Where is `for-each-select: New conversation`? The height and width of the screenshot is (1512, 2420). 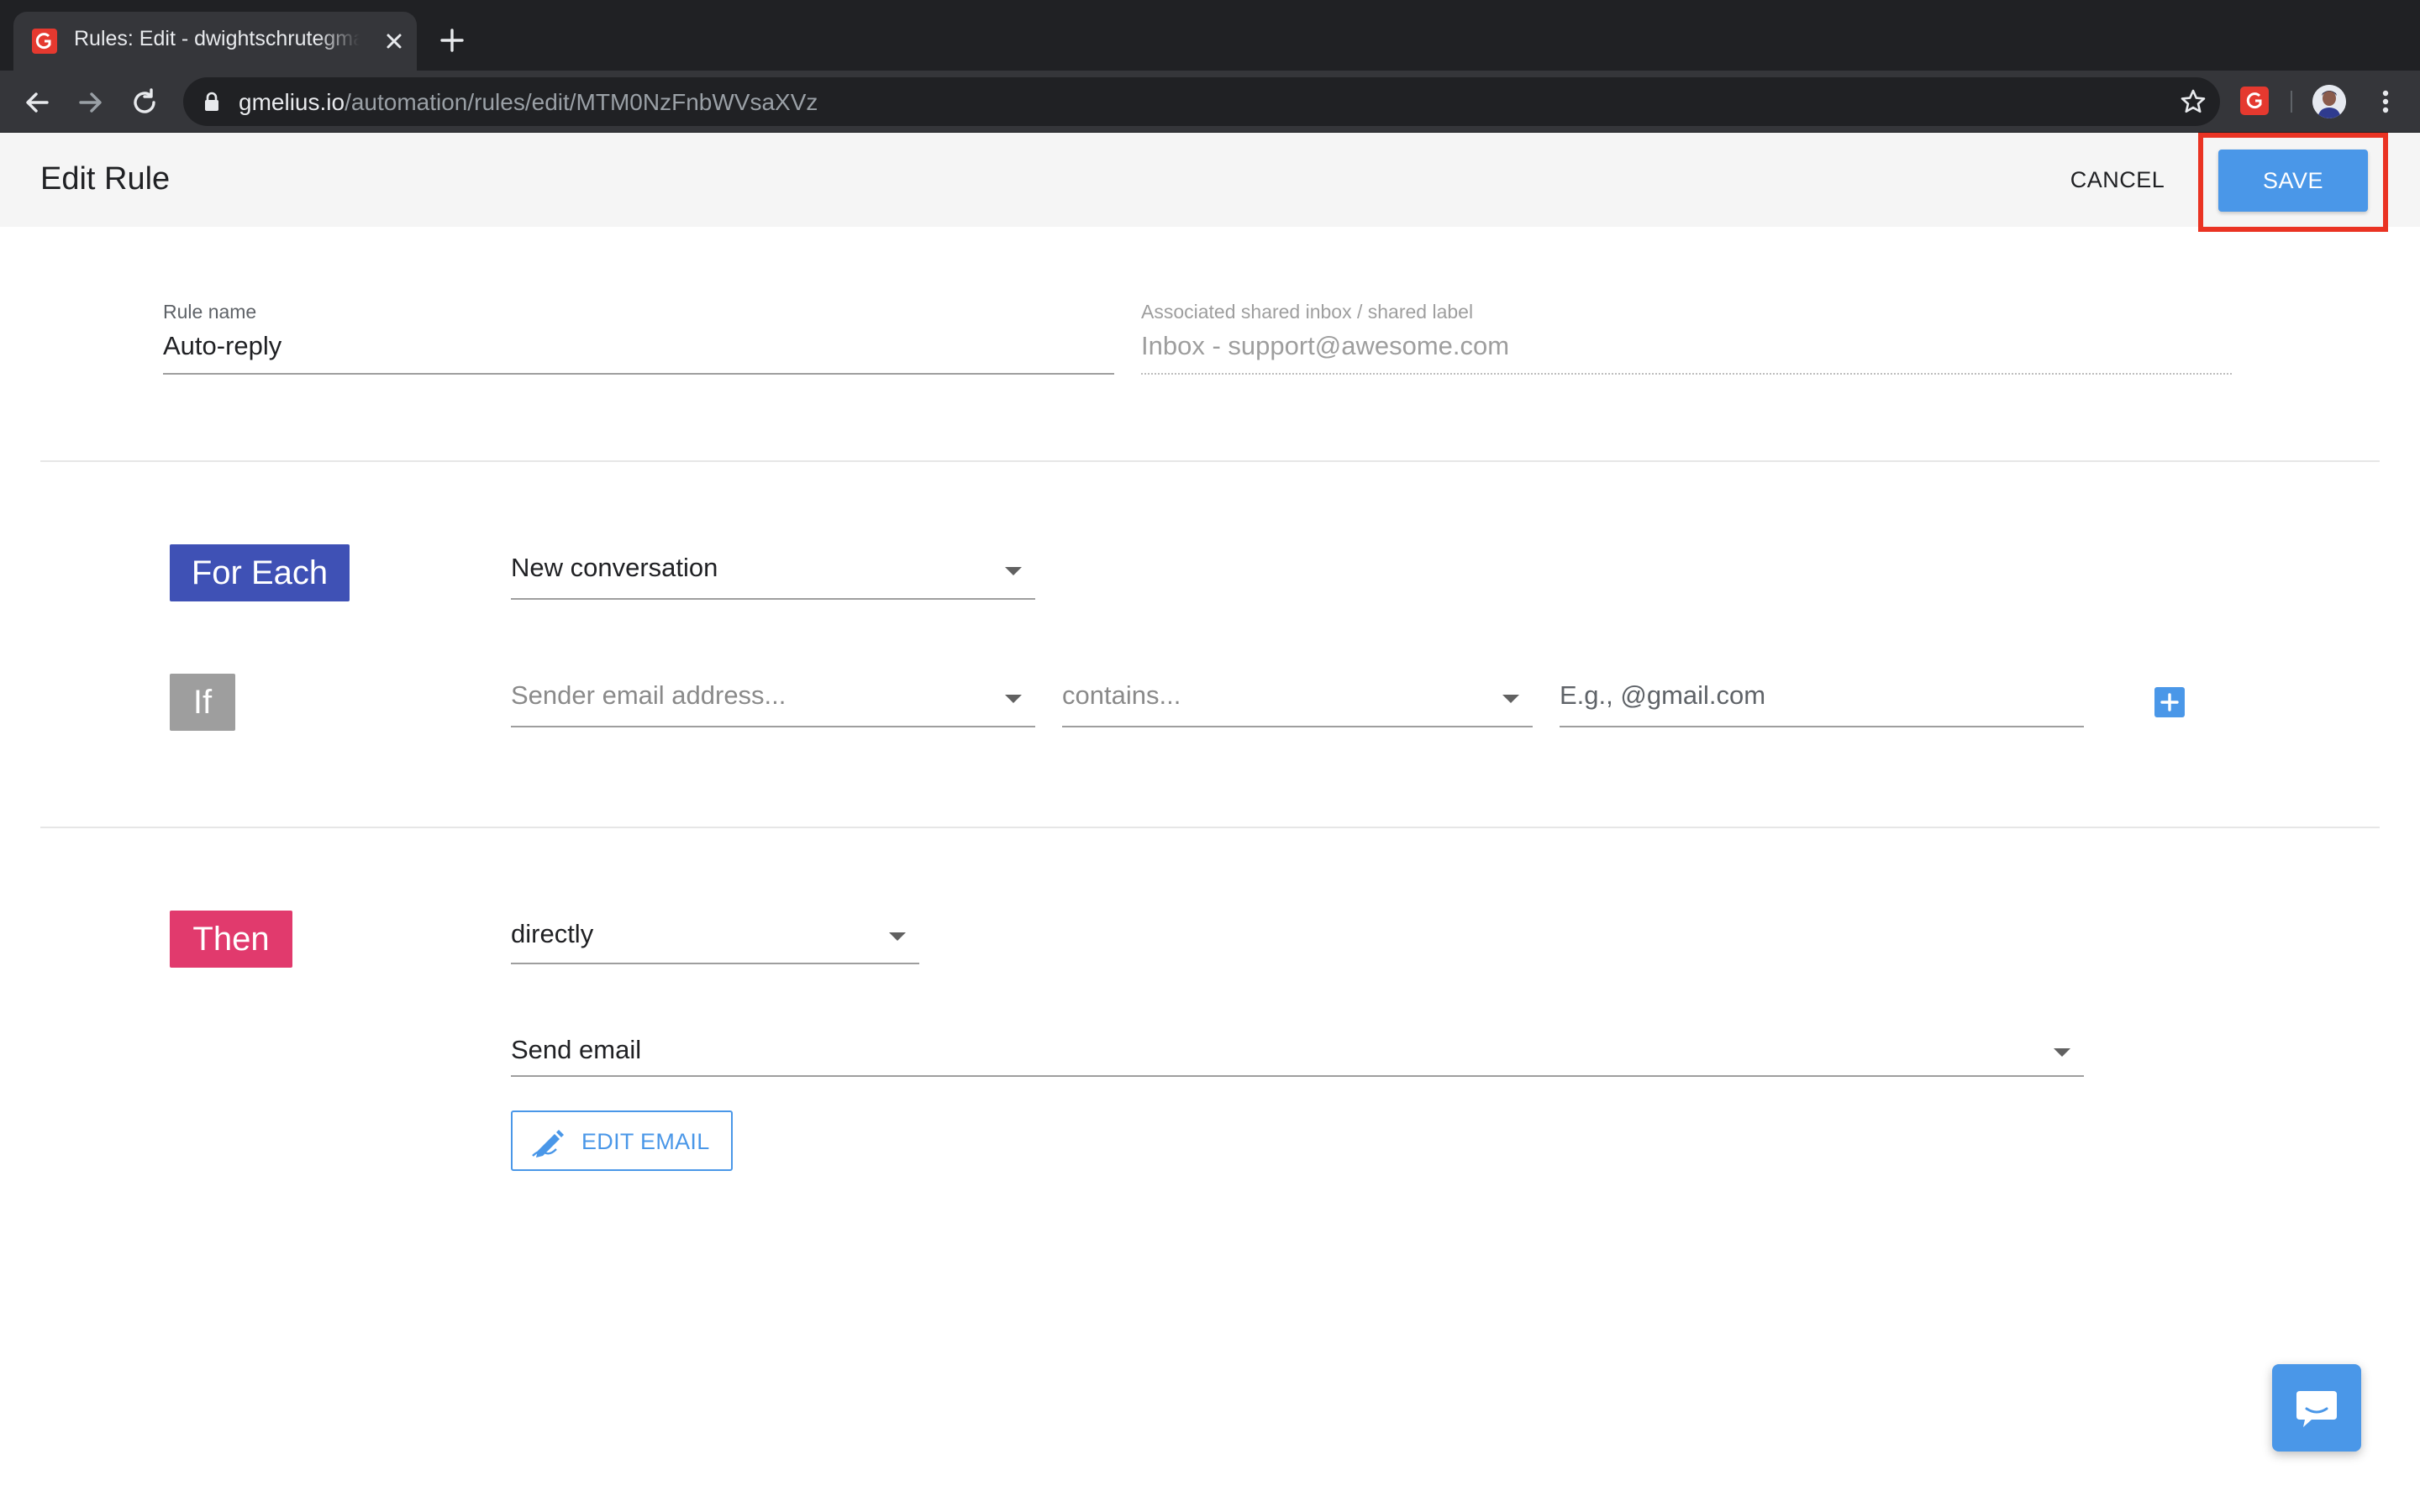
for-each-select: New conversation is located at coordinates (773, 572).